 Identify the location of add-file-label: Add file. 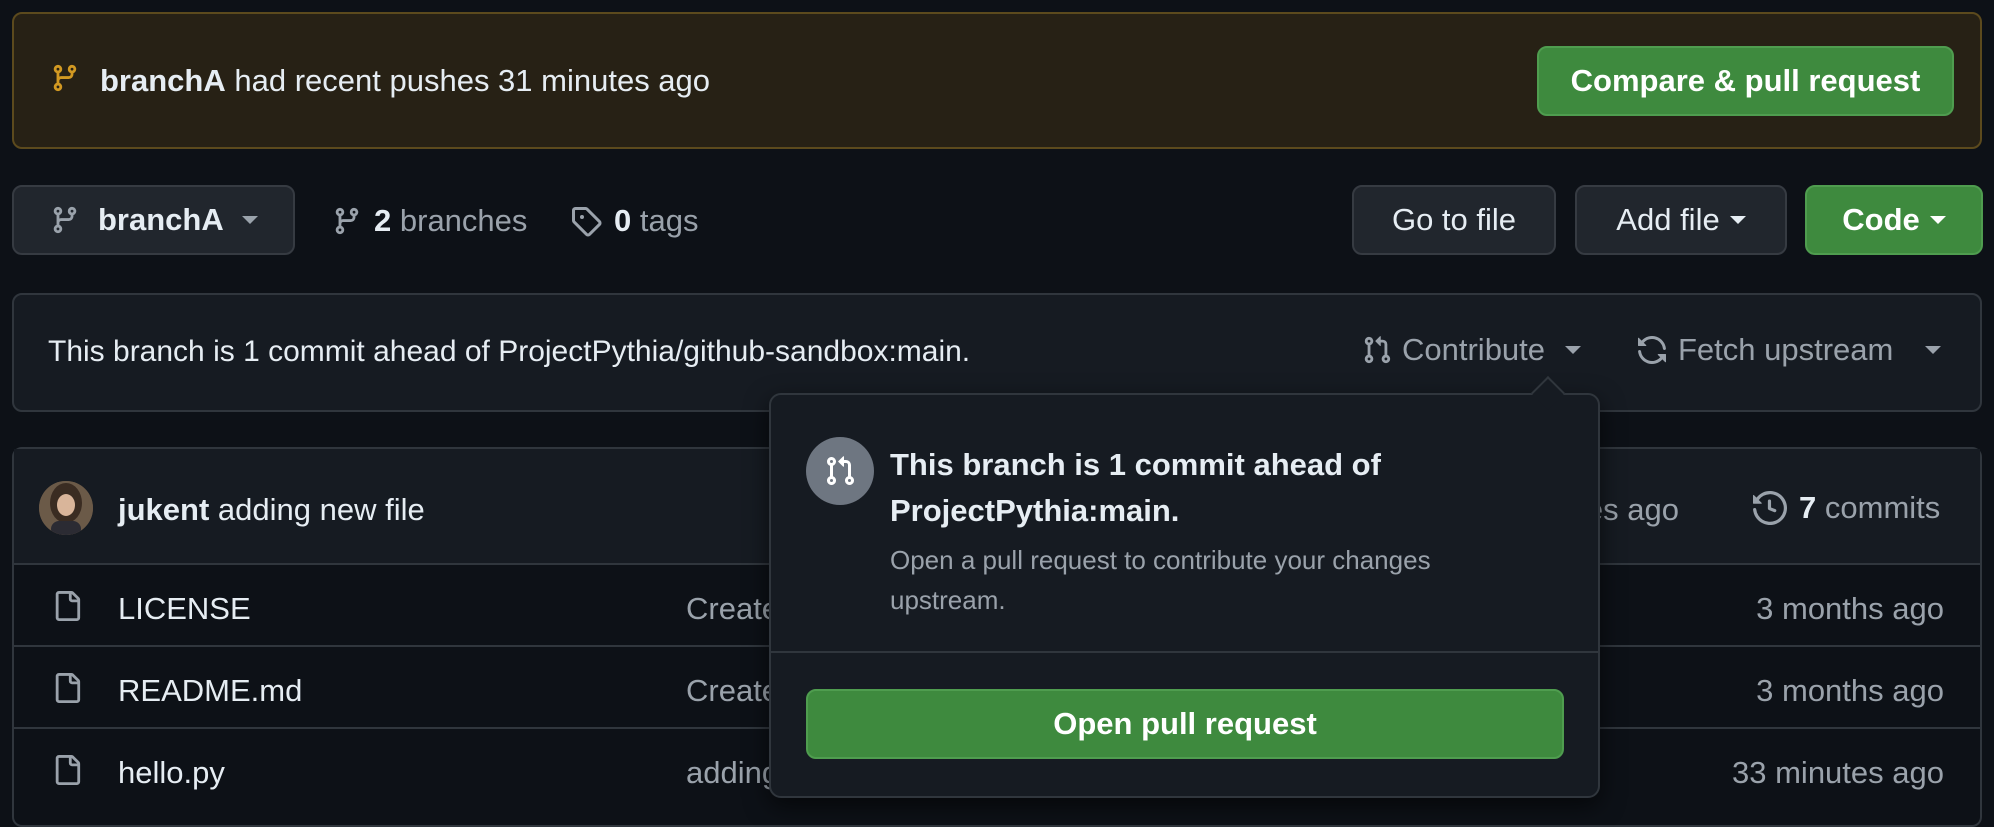
(1668, 219).